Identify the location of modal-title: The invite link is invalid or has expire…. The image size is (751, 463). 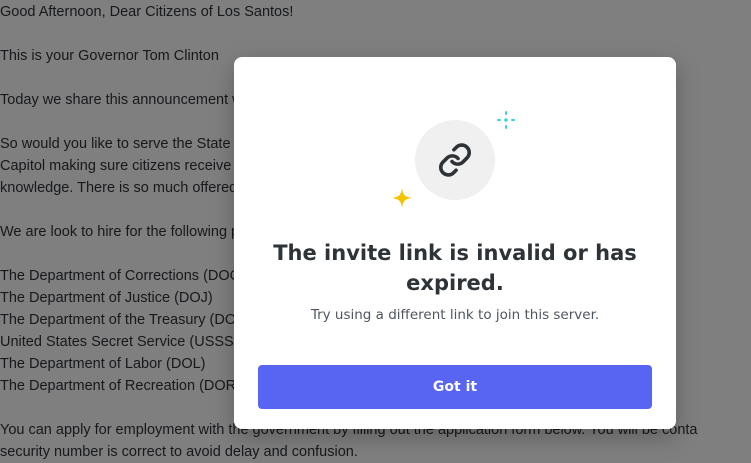
(455, 268).